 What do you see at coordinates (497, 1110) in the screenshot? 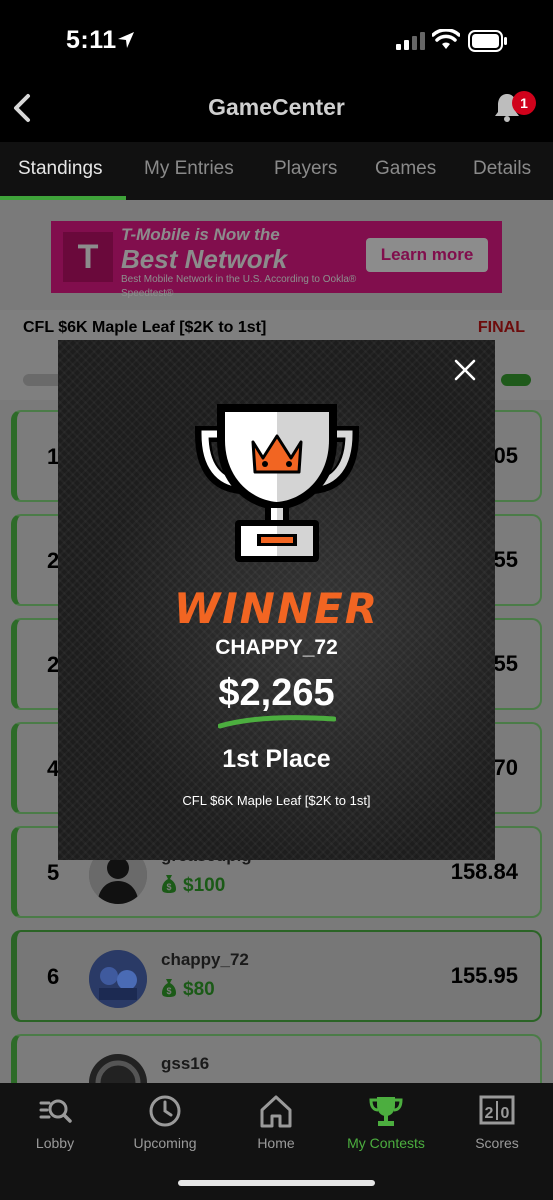
I see `scoreboard-icon: 2 0` at bounding box center [497, 1110].